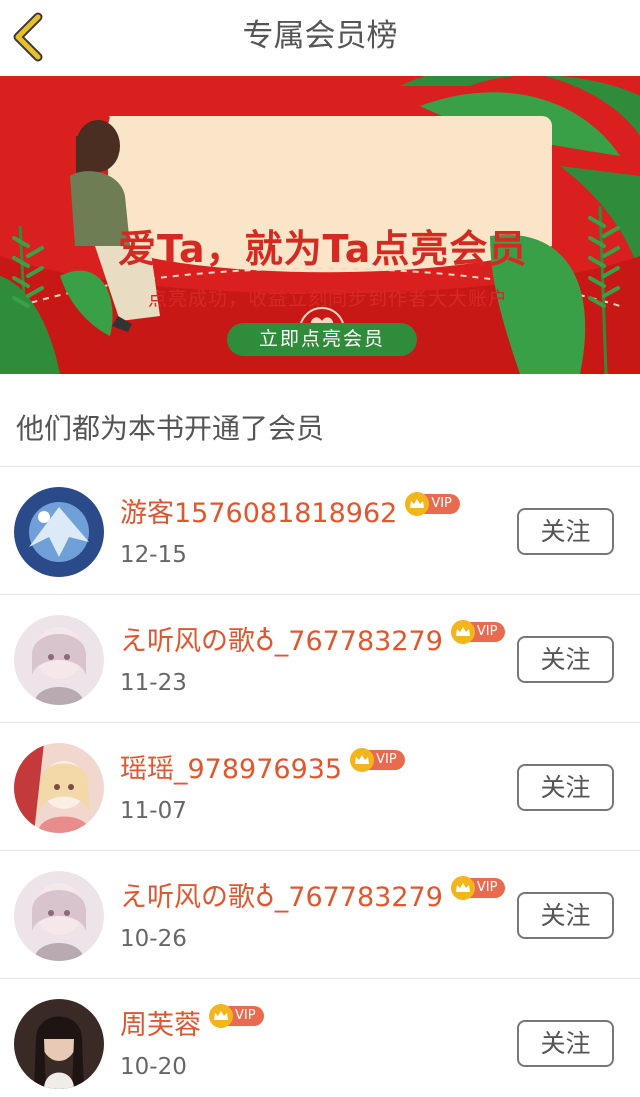 This screenshot has width=640, height=1097. Describe the element at coordinates (320, 786) in the screenshot. I see `list-item: 瑶瑶_978976935 VIP 11-07 关注` at that location.